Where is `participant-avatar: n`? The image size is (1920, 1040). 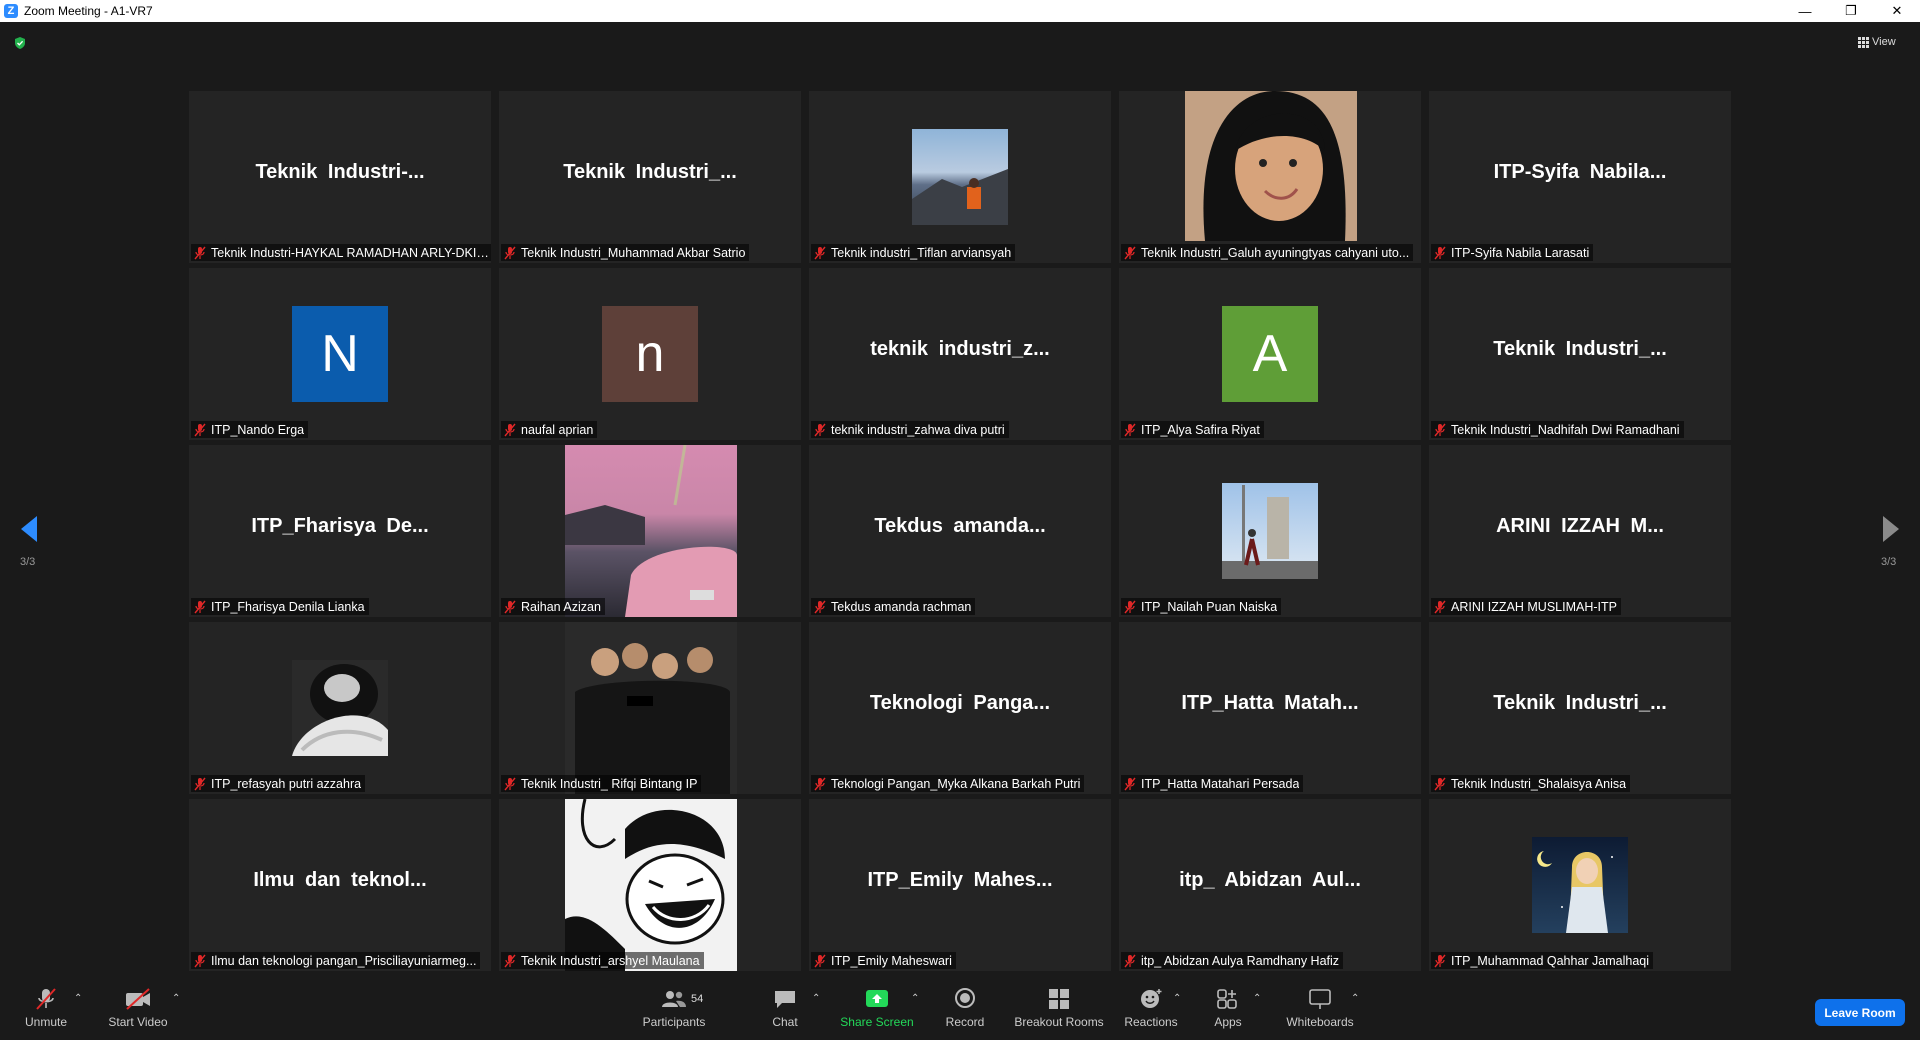 participant-avatar: n is located at coordinates (650, 354).